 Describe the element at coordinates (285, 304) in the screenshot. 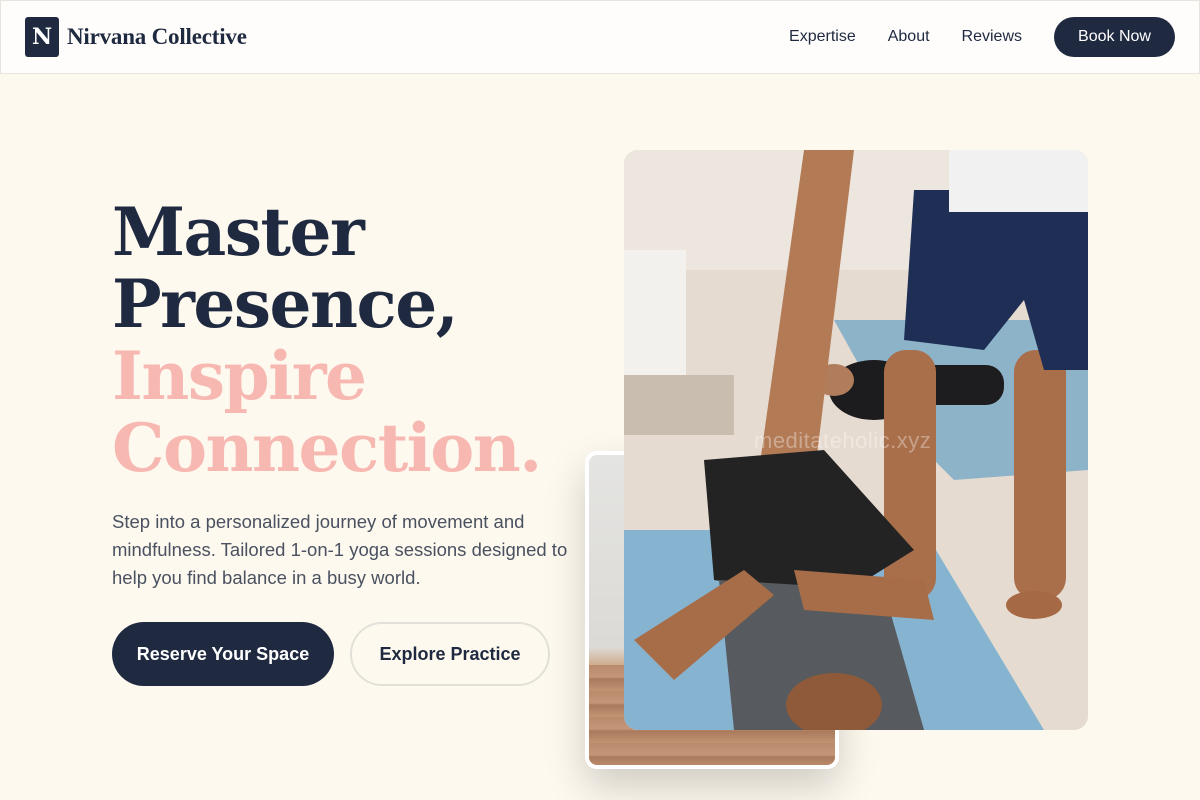

I see `hero-title-line: Presence,` at that location.